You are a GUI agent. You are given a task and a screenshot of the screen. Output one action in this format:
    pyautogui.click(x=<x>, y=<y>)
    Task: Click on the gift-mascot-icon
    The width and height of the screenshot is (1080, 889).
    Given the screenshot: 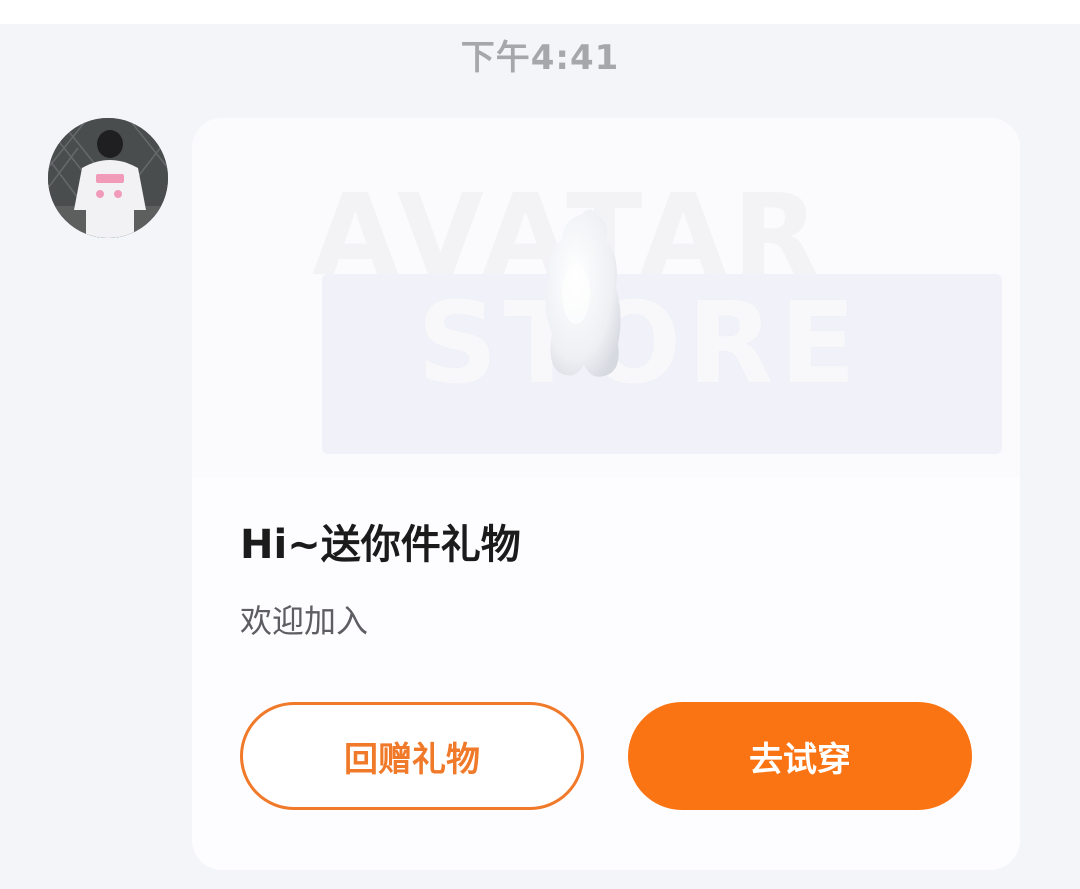 What is the action you would take?
    pyautogui.click(x=583, y=293)
    